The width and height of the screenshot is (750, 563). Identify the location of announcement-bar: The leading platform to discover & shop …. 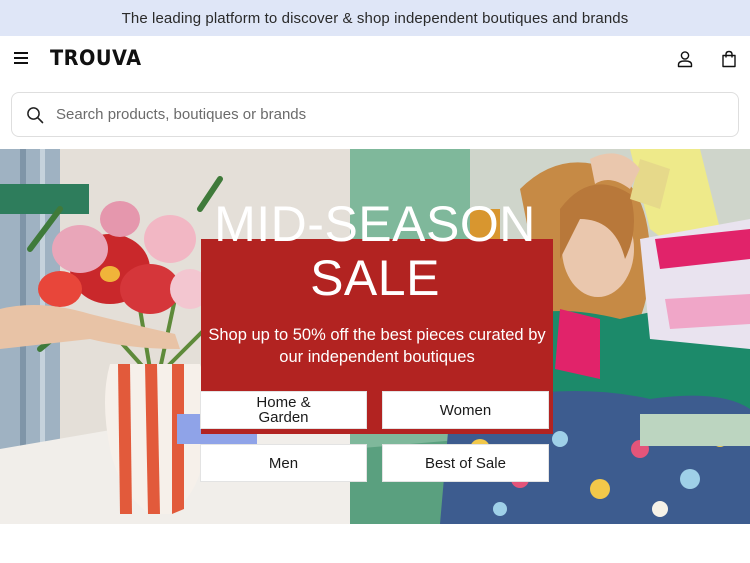
(375, 18).